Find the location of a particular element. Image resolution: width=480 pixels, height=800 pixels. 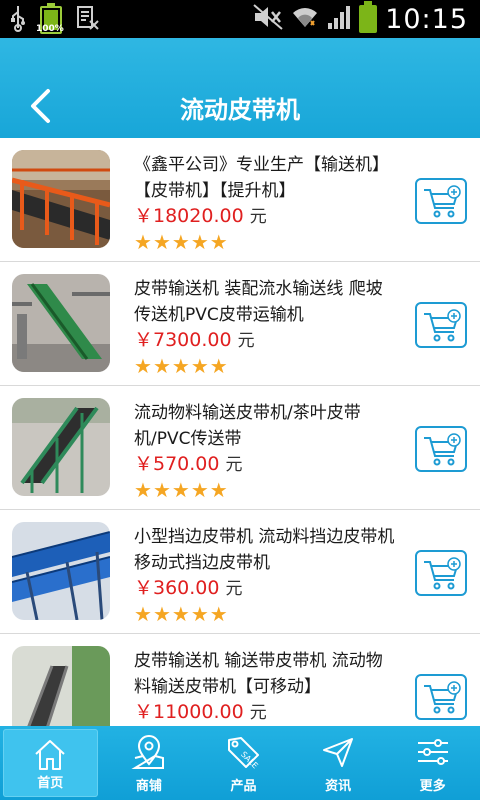

product-price: ￥570.00 元 is located at coordinates (265, 464).